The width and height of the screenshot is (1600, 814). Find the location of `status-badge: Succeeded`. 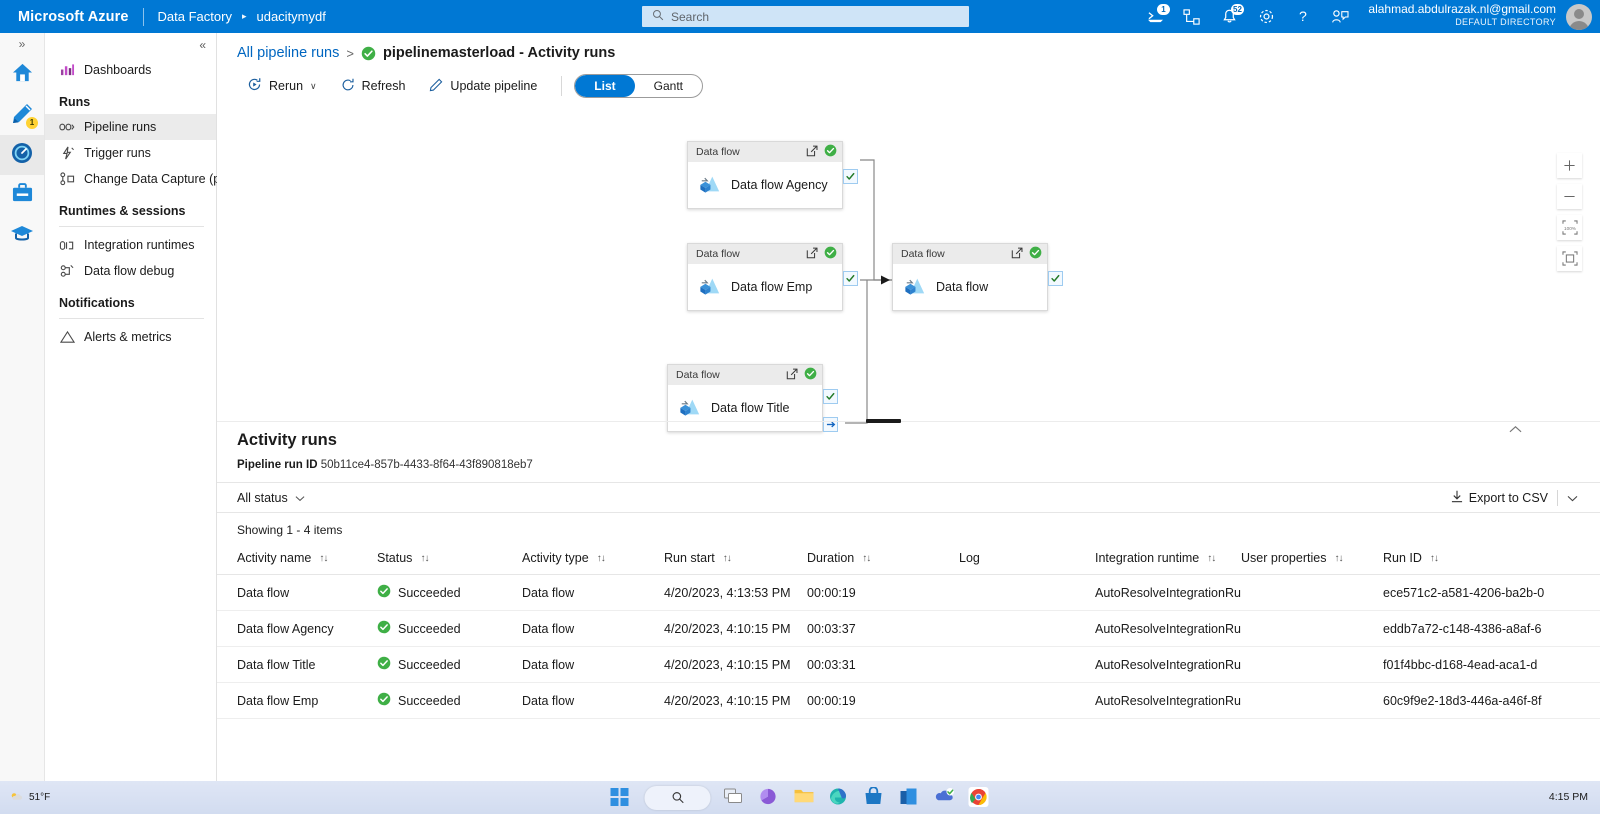

status-badge: Succeeded is located at coordinates (429, 664).